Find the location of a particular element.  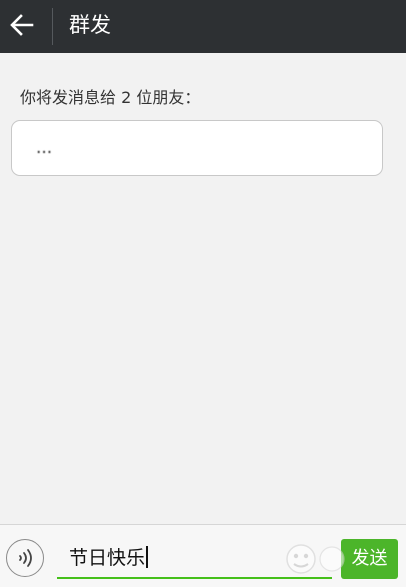

message-text: 节日快乐 is located at coordinates (108, 558).